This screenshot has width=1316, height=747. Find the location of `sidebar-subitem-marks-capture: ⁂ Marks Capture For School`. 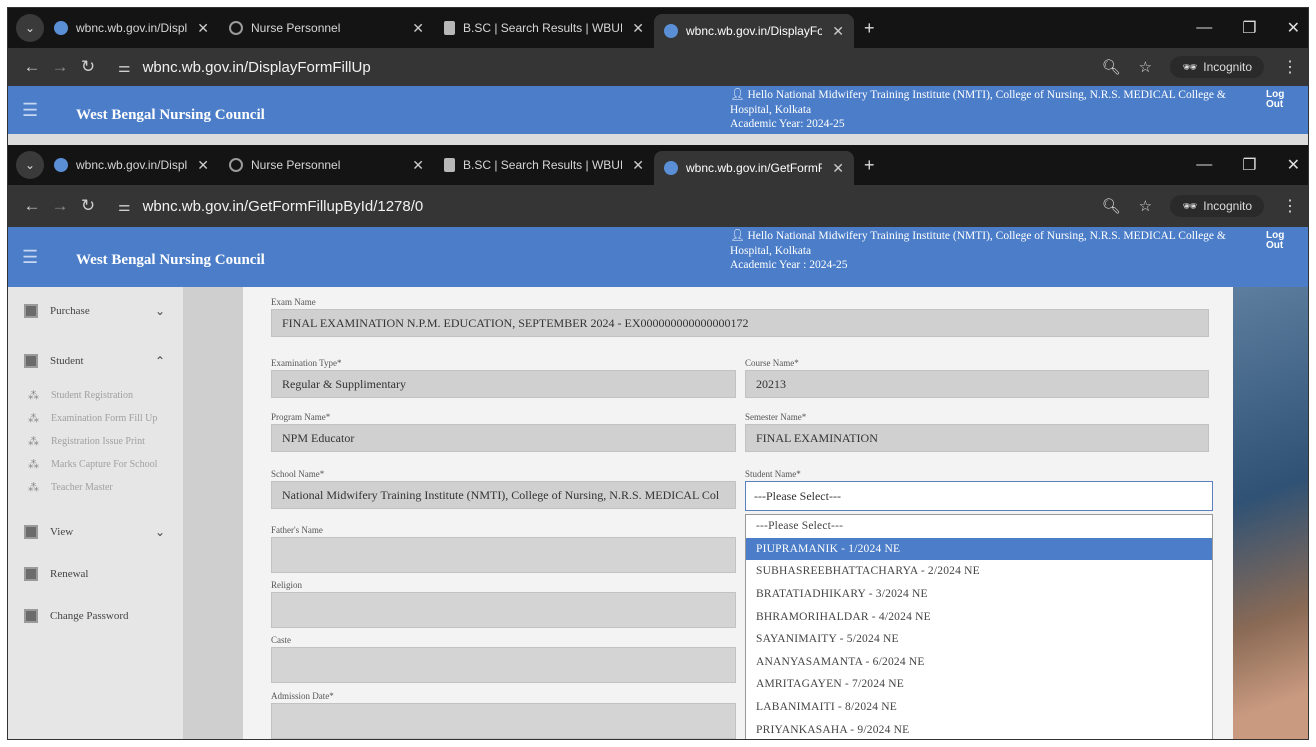

sidebar-subitem-marks-capture: ⁂ Marks Capture For School is located at coordinates (95, 464).